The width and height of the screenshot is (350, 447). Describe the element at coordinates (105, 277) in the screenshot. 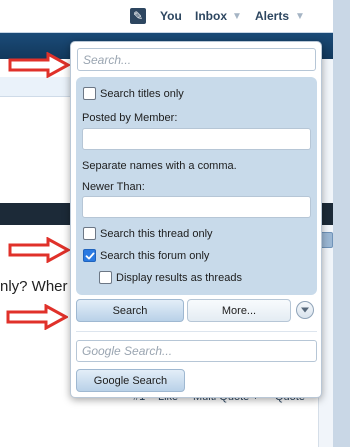

I see `as-threads-checkbox` at that location.